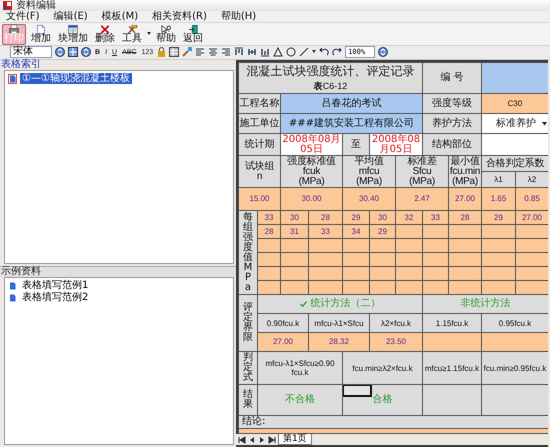  I want to click on redo-icon, so click(337, 52).